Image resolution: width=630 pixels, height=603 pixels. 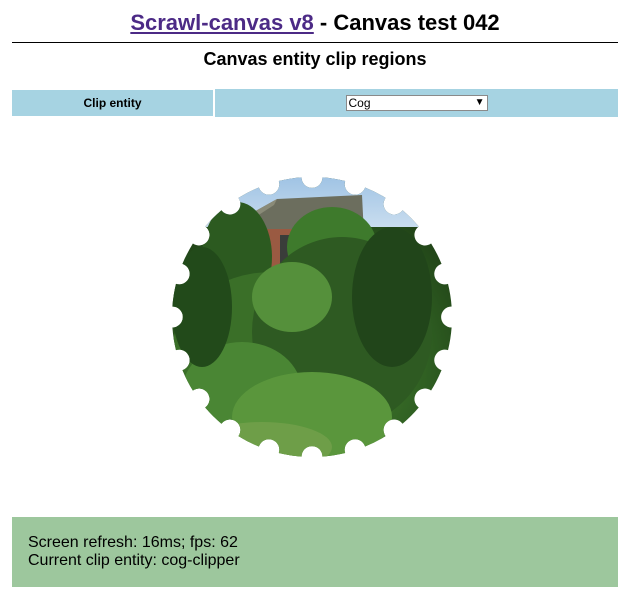 What do you see at coordinates (315, 42) in the screenshot?
I see `header-divider` at bounding box center [315, 42].